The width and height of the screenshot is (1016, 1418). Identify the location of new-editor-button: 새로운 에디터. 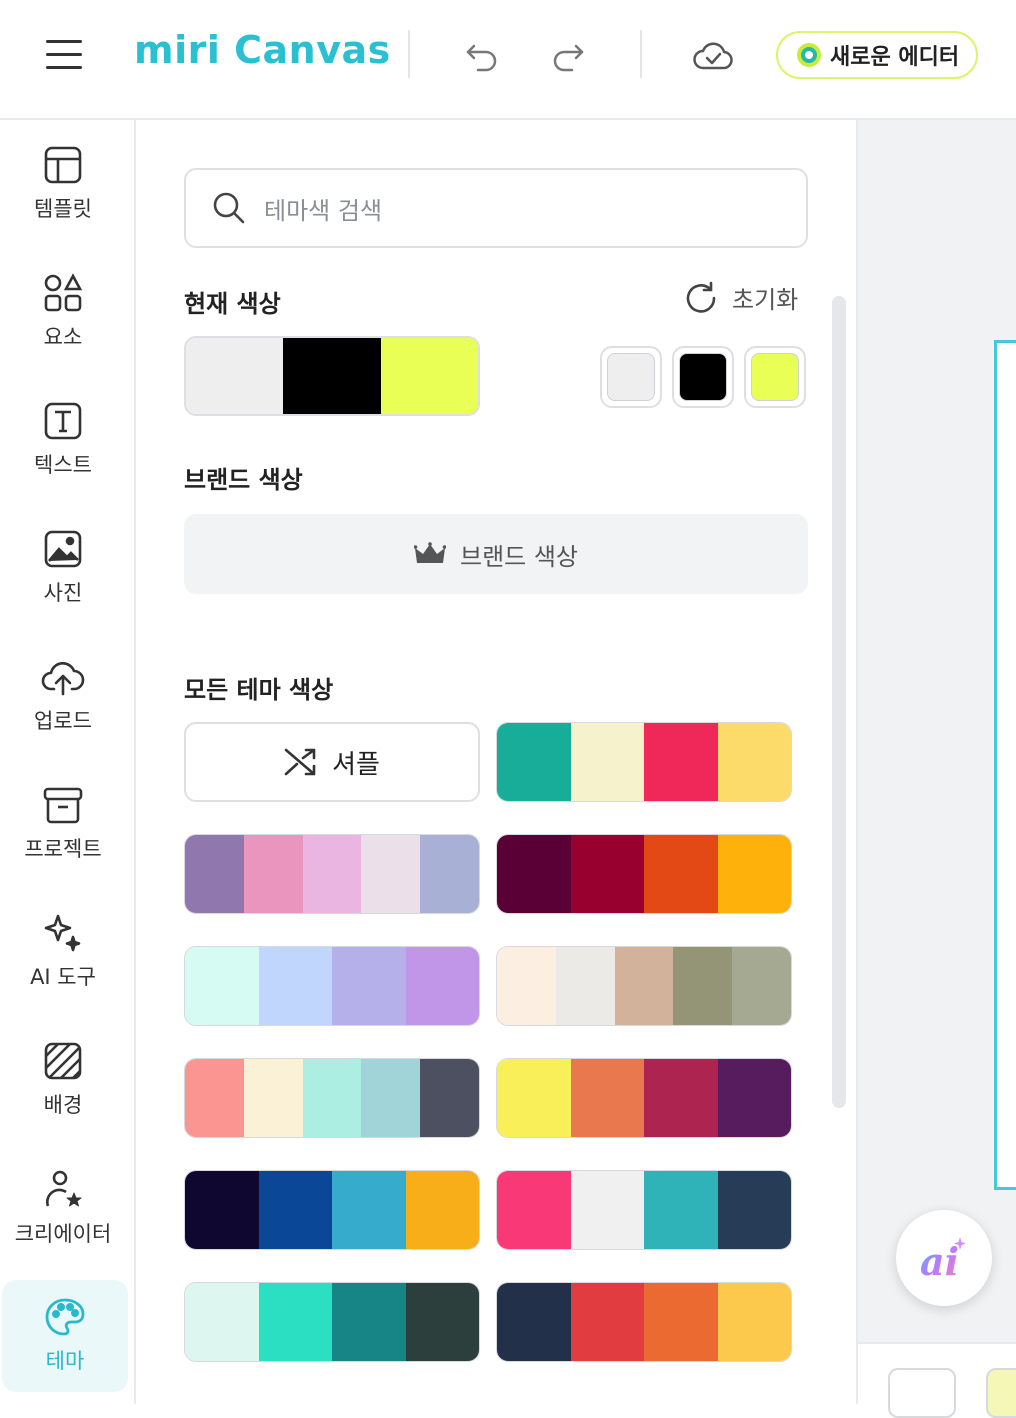
(877, 55).